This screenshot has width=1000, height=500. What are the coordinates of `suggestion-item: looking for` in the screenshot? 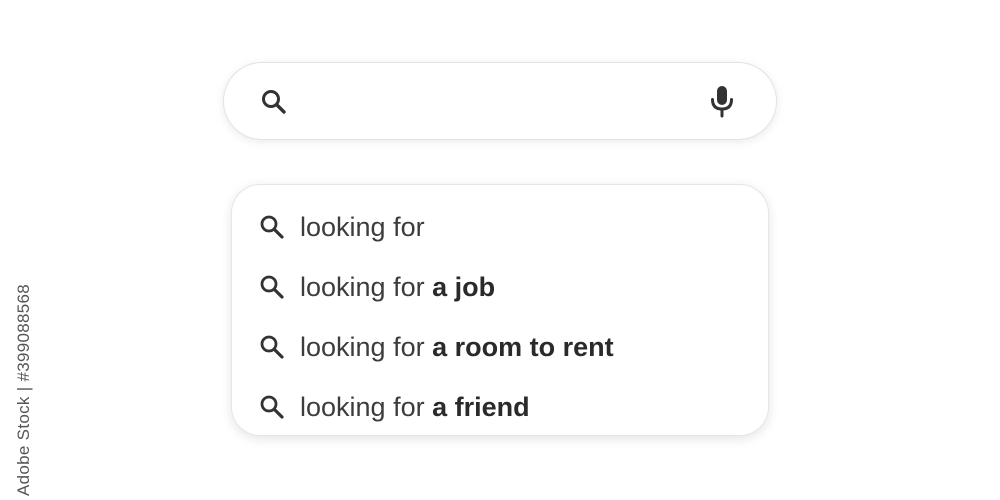 It's located at (500, 227).